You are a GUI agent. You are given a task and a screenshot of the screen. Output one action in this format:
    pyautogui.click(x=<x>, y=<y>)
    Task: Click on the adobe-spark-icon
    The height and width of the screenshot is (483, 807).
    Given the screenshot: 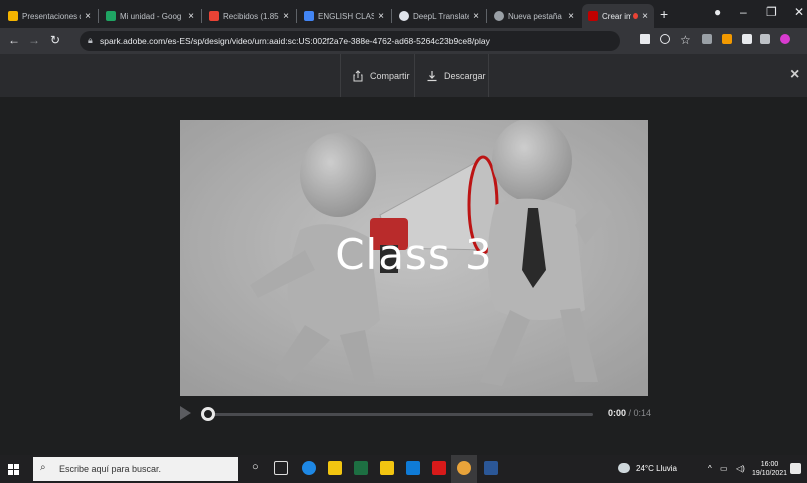 What is the action you would take?
    pyautogui.click(x=593, y=16)
    